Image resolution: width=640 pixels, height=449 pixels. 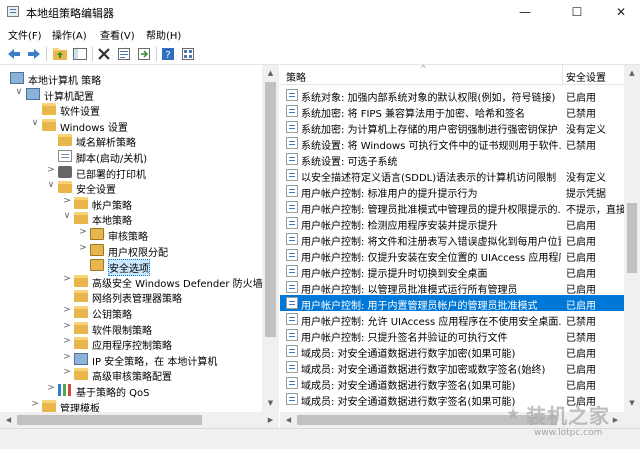 What do you see at coordinates (131, 94) in the screenshot?
I see `tree-item: ∨ 计算机配置` at bounding box center [131, 94].